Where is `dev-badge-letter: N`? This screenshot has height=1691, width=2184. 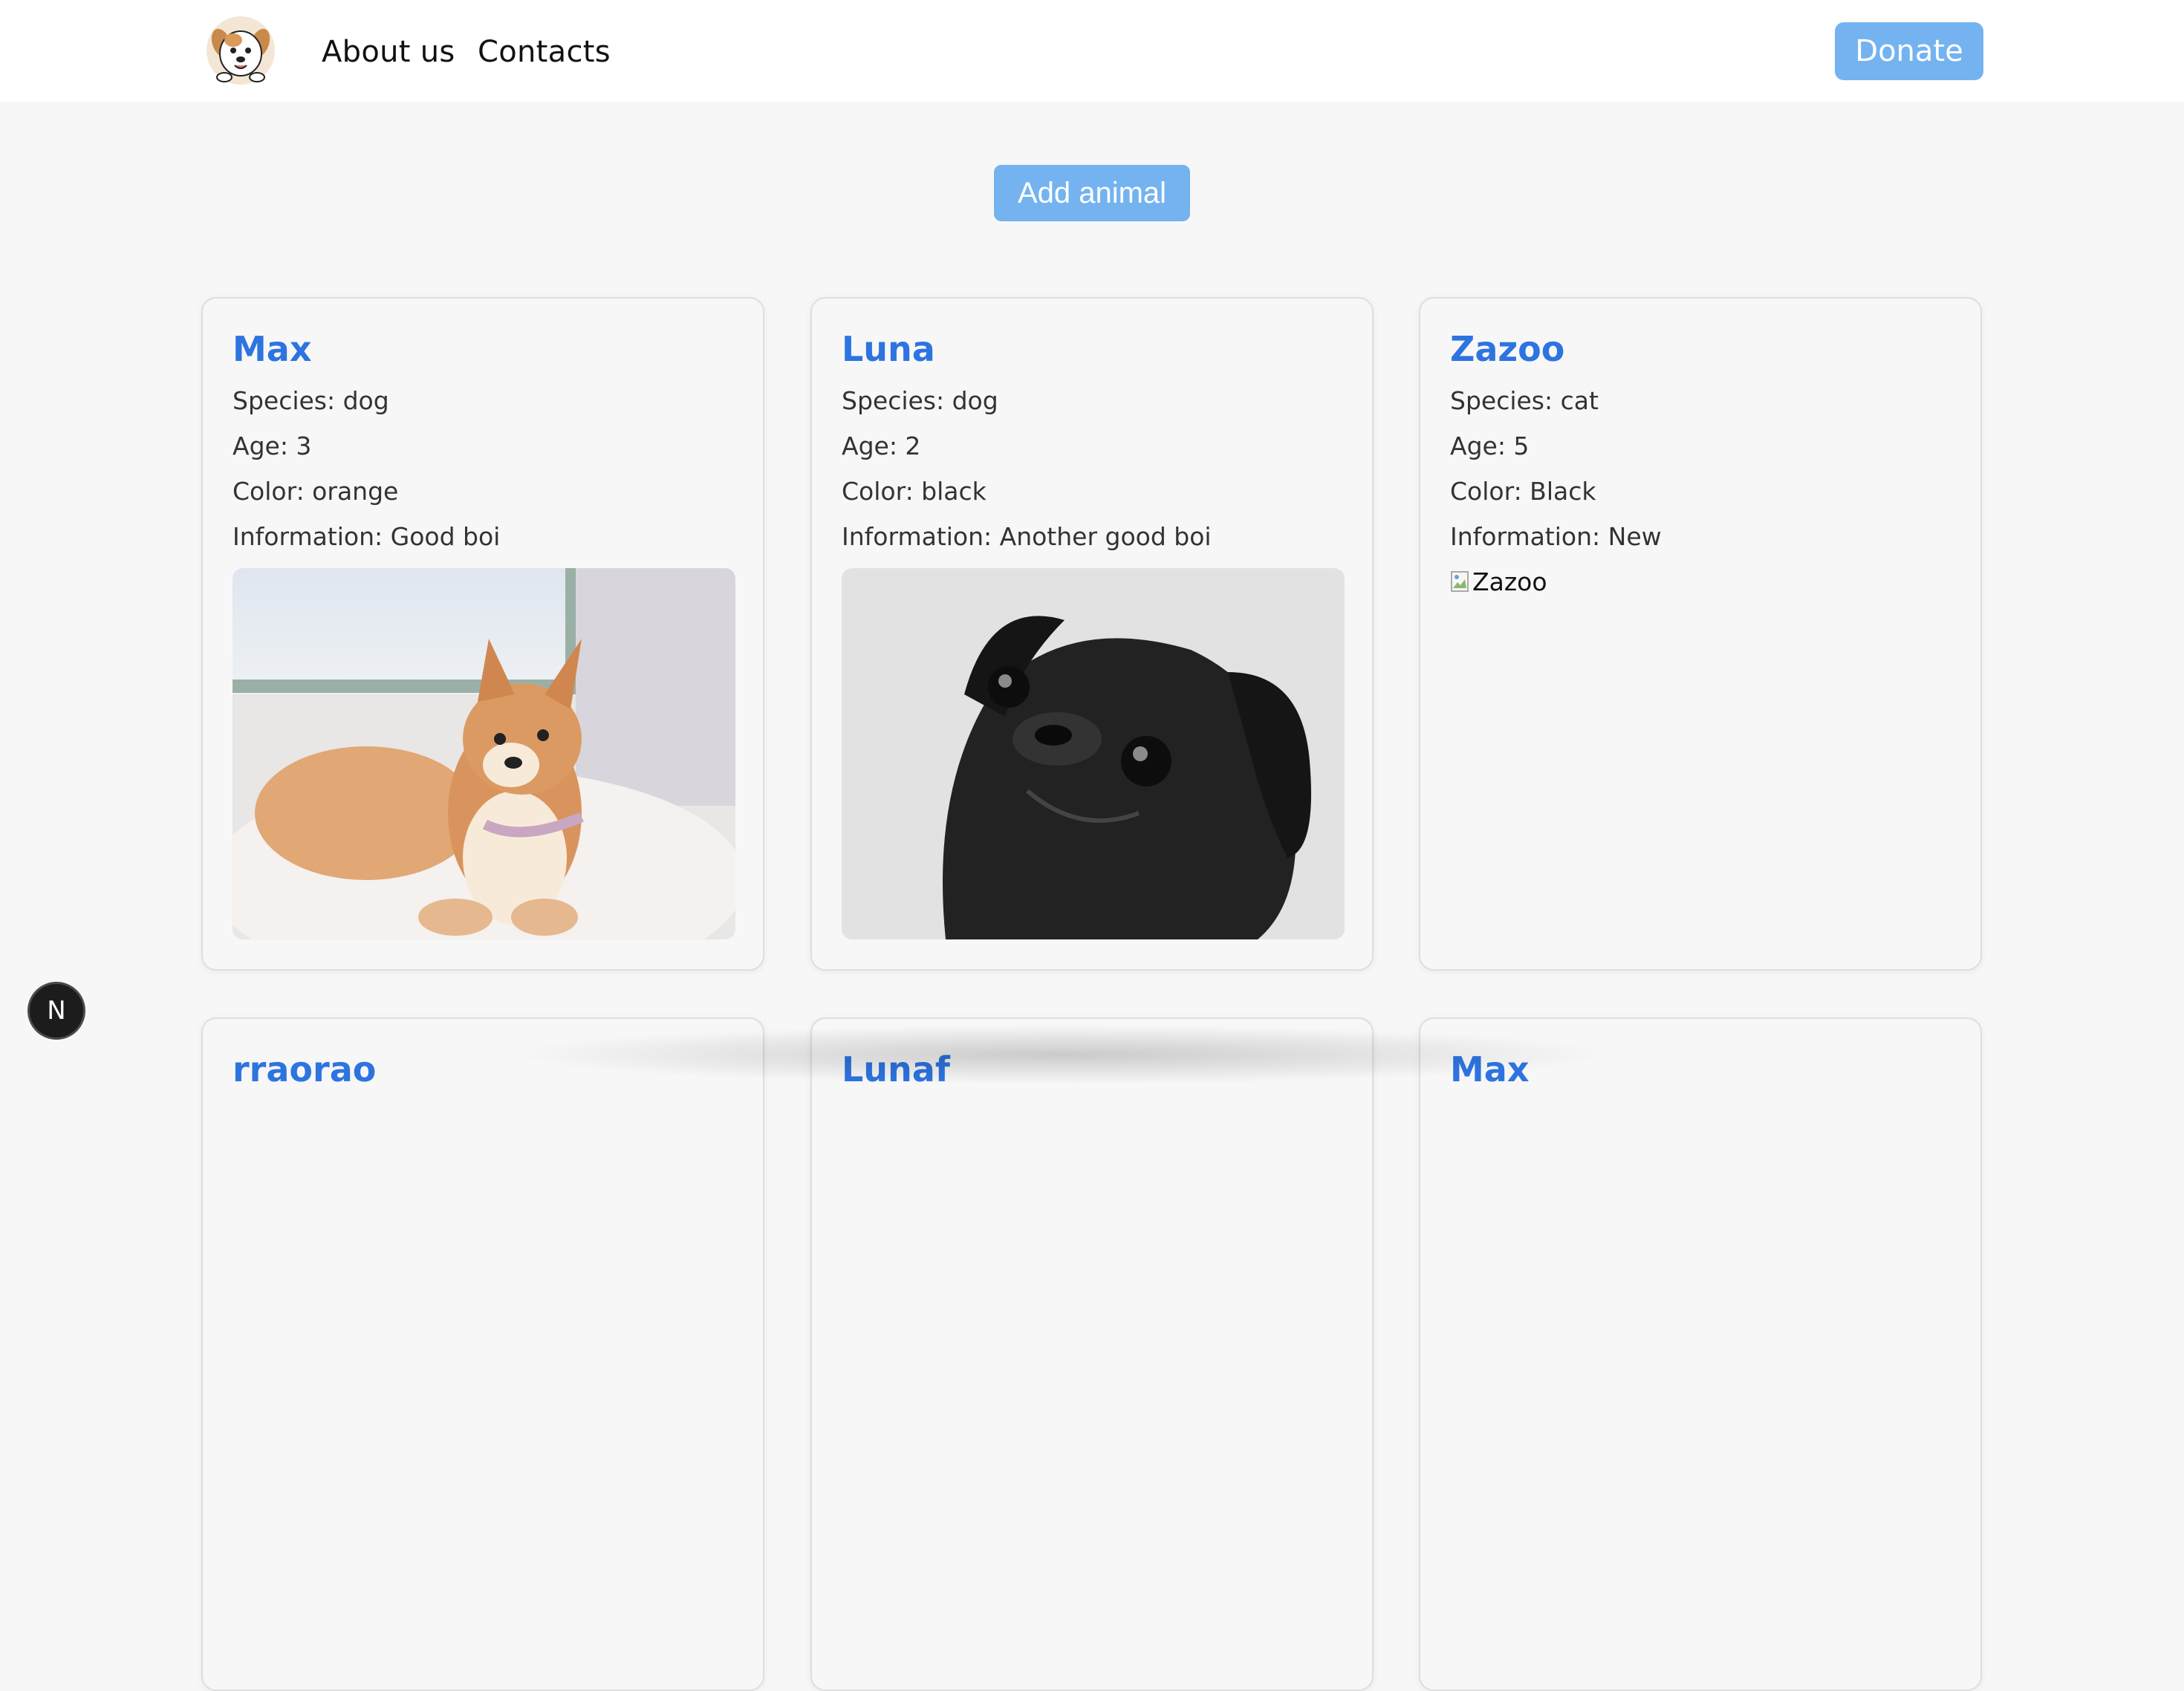
dev-badge-letter: N is located at coordinates (56, 1011).